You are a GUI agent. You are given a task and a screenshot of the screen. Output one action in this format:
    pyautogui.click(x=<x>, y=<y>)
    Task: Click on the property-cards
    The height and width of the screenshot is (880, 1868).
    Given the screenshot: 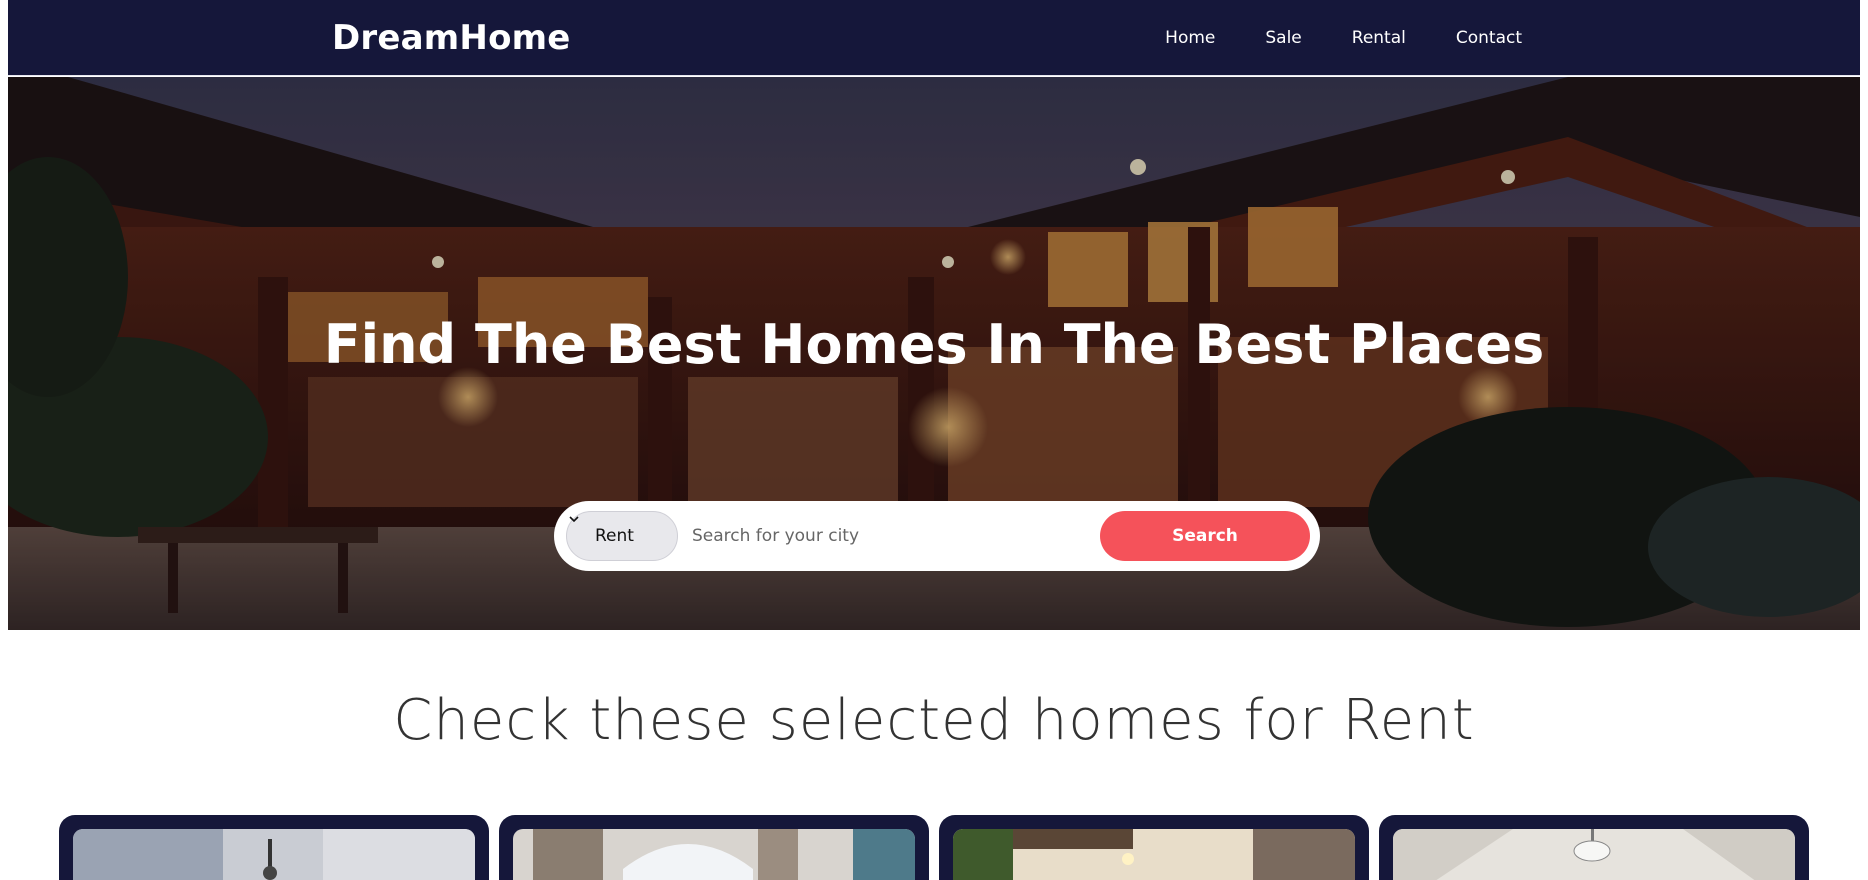 What is the action you would take?
    pyautogui.click(x=934, y=847)
    